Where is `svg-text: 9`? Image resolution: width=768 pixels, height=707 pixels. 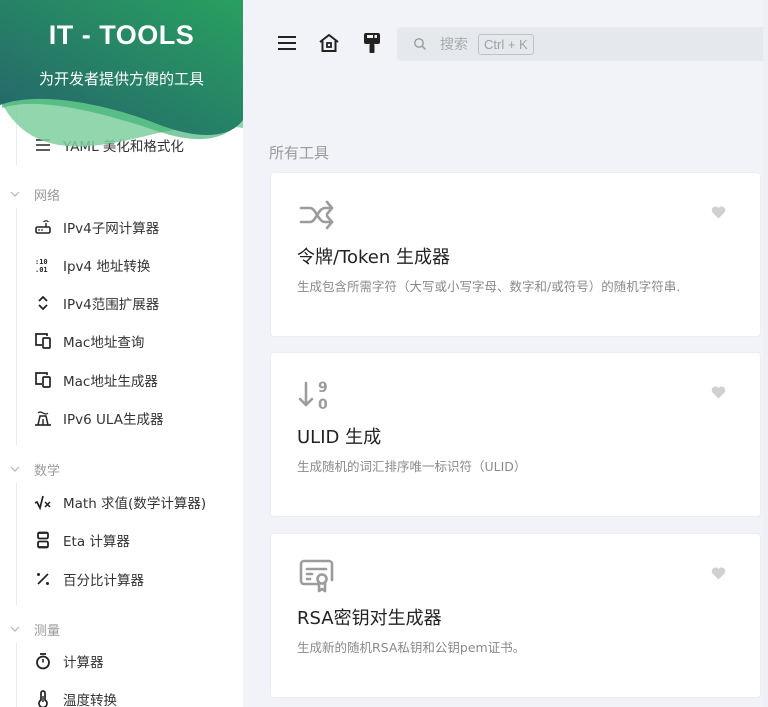
svg-text: 9 is located at coordinates (323, 388).